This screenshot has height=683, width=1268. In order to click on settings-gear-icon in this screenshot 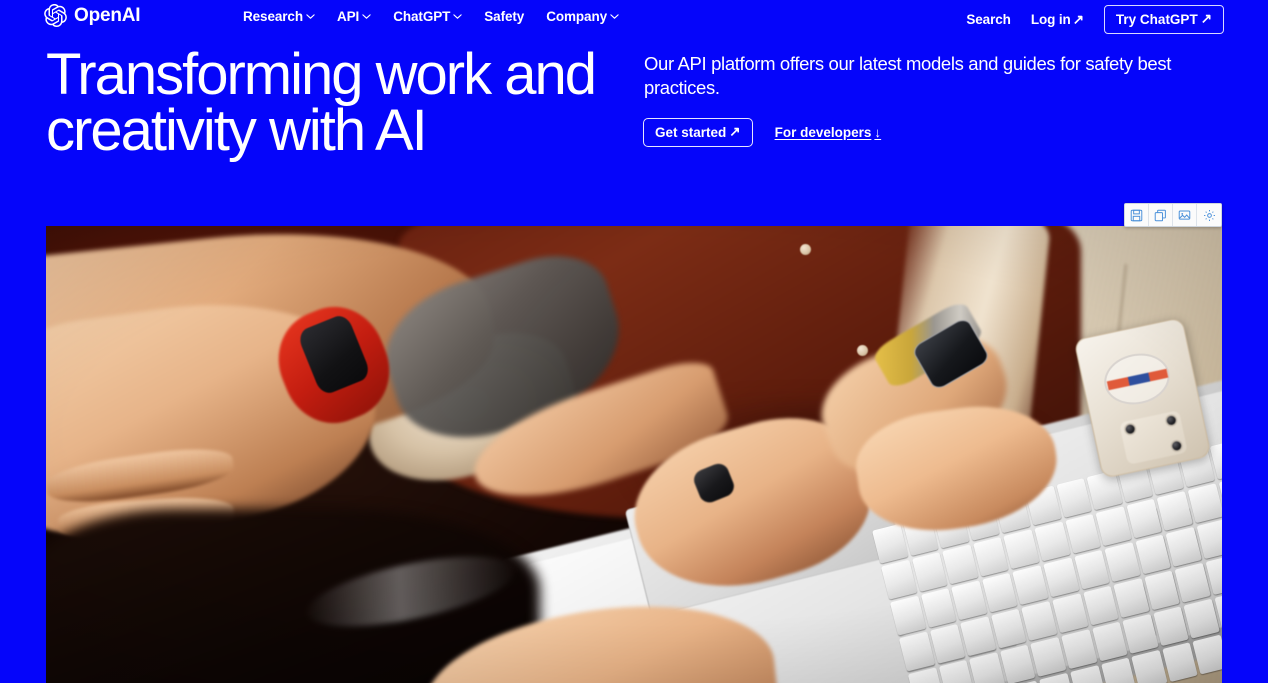, I will do `click(1209, 215)`.